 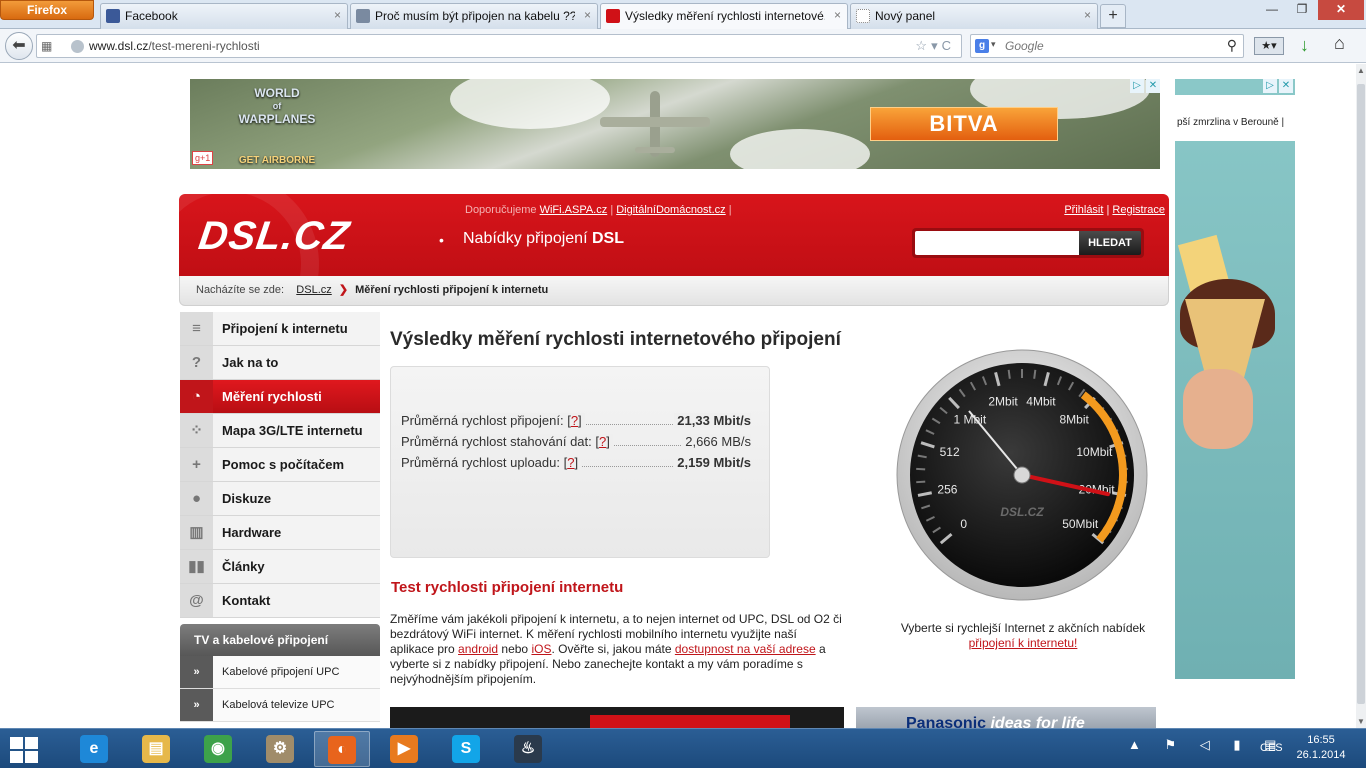 I want to click on header-tagline: Nabídky připojení DSL, so click(x=543, y=238).